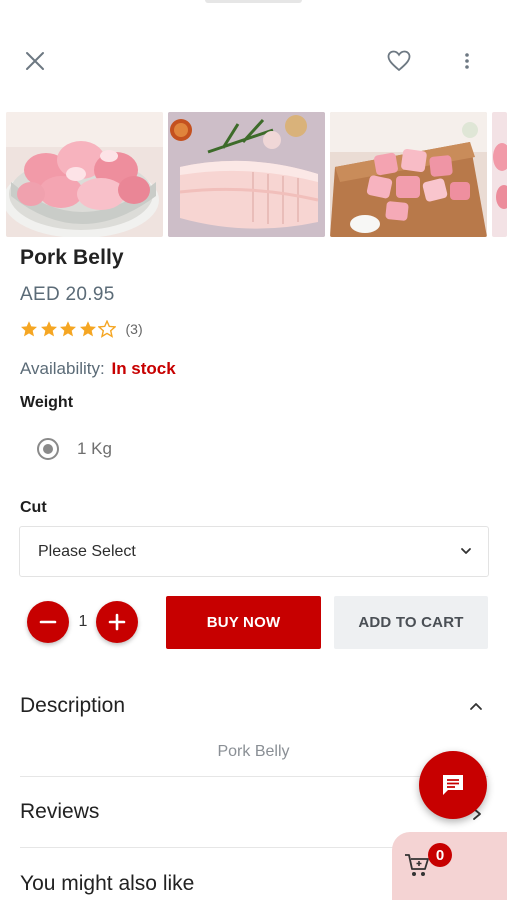 The height and width of the screenshot is (900, 507). What do you see at coordinates (253, 60) in the screenshot?
I see `top-bar` at bounding box center [253, 60].